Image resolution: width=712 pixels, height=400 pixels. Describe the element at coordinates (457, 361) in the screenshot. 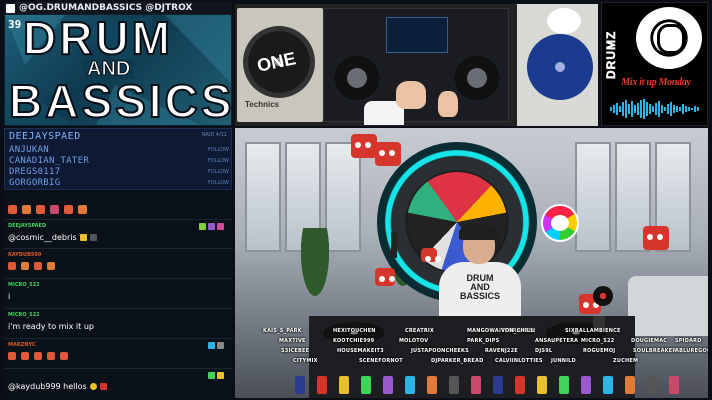

I see `ticker-name: DJPARKER_BREAD` at that location.